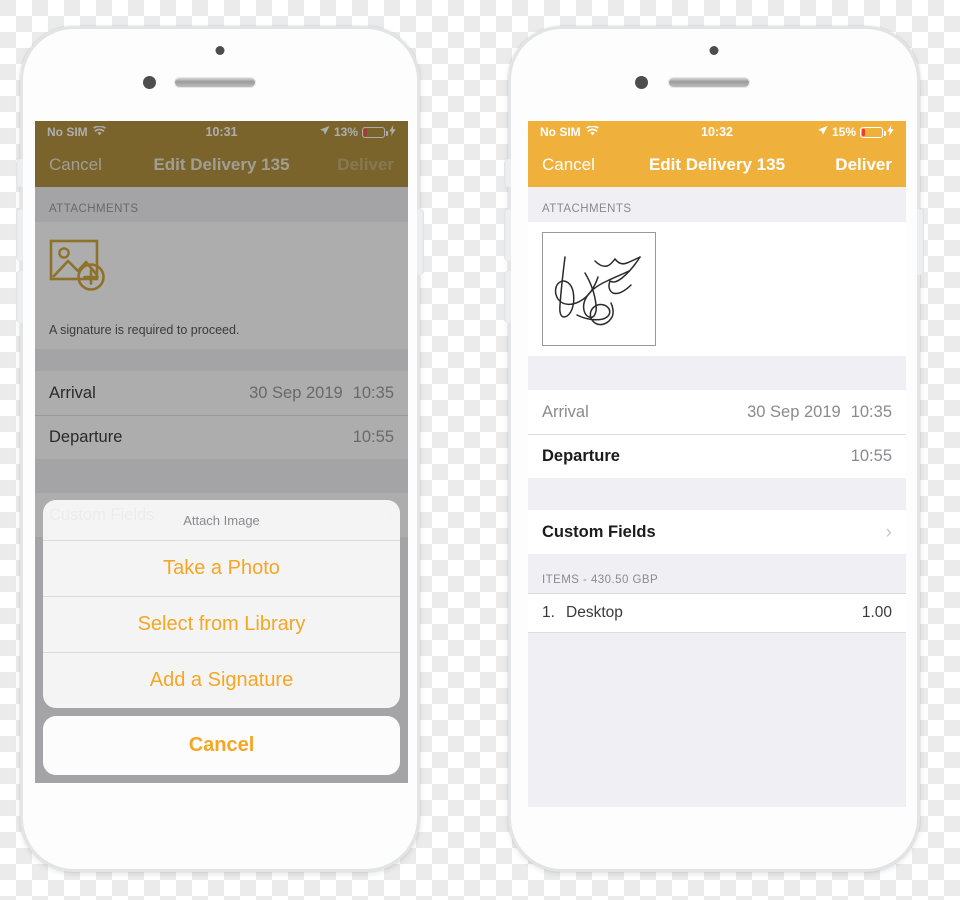  Describe the element at coordinates (890, 132) in the screenshot. I see `lightning-bolt-icon` at that location.